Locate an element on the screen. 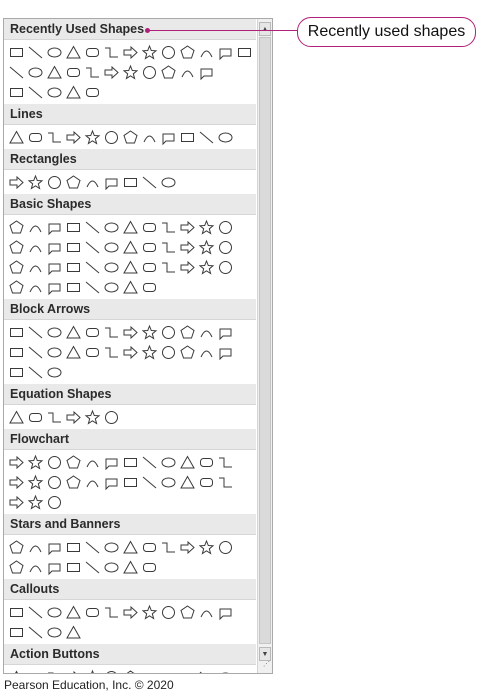 The image size is (504, 696). vertical-scrollbar: ▲ ▼ ⋰ is located at coordinates (264, 346).